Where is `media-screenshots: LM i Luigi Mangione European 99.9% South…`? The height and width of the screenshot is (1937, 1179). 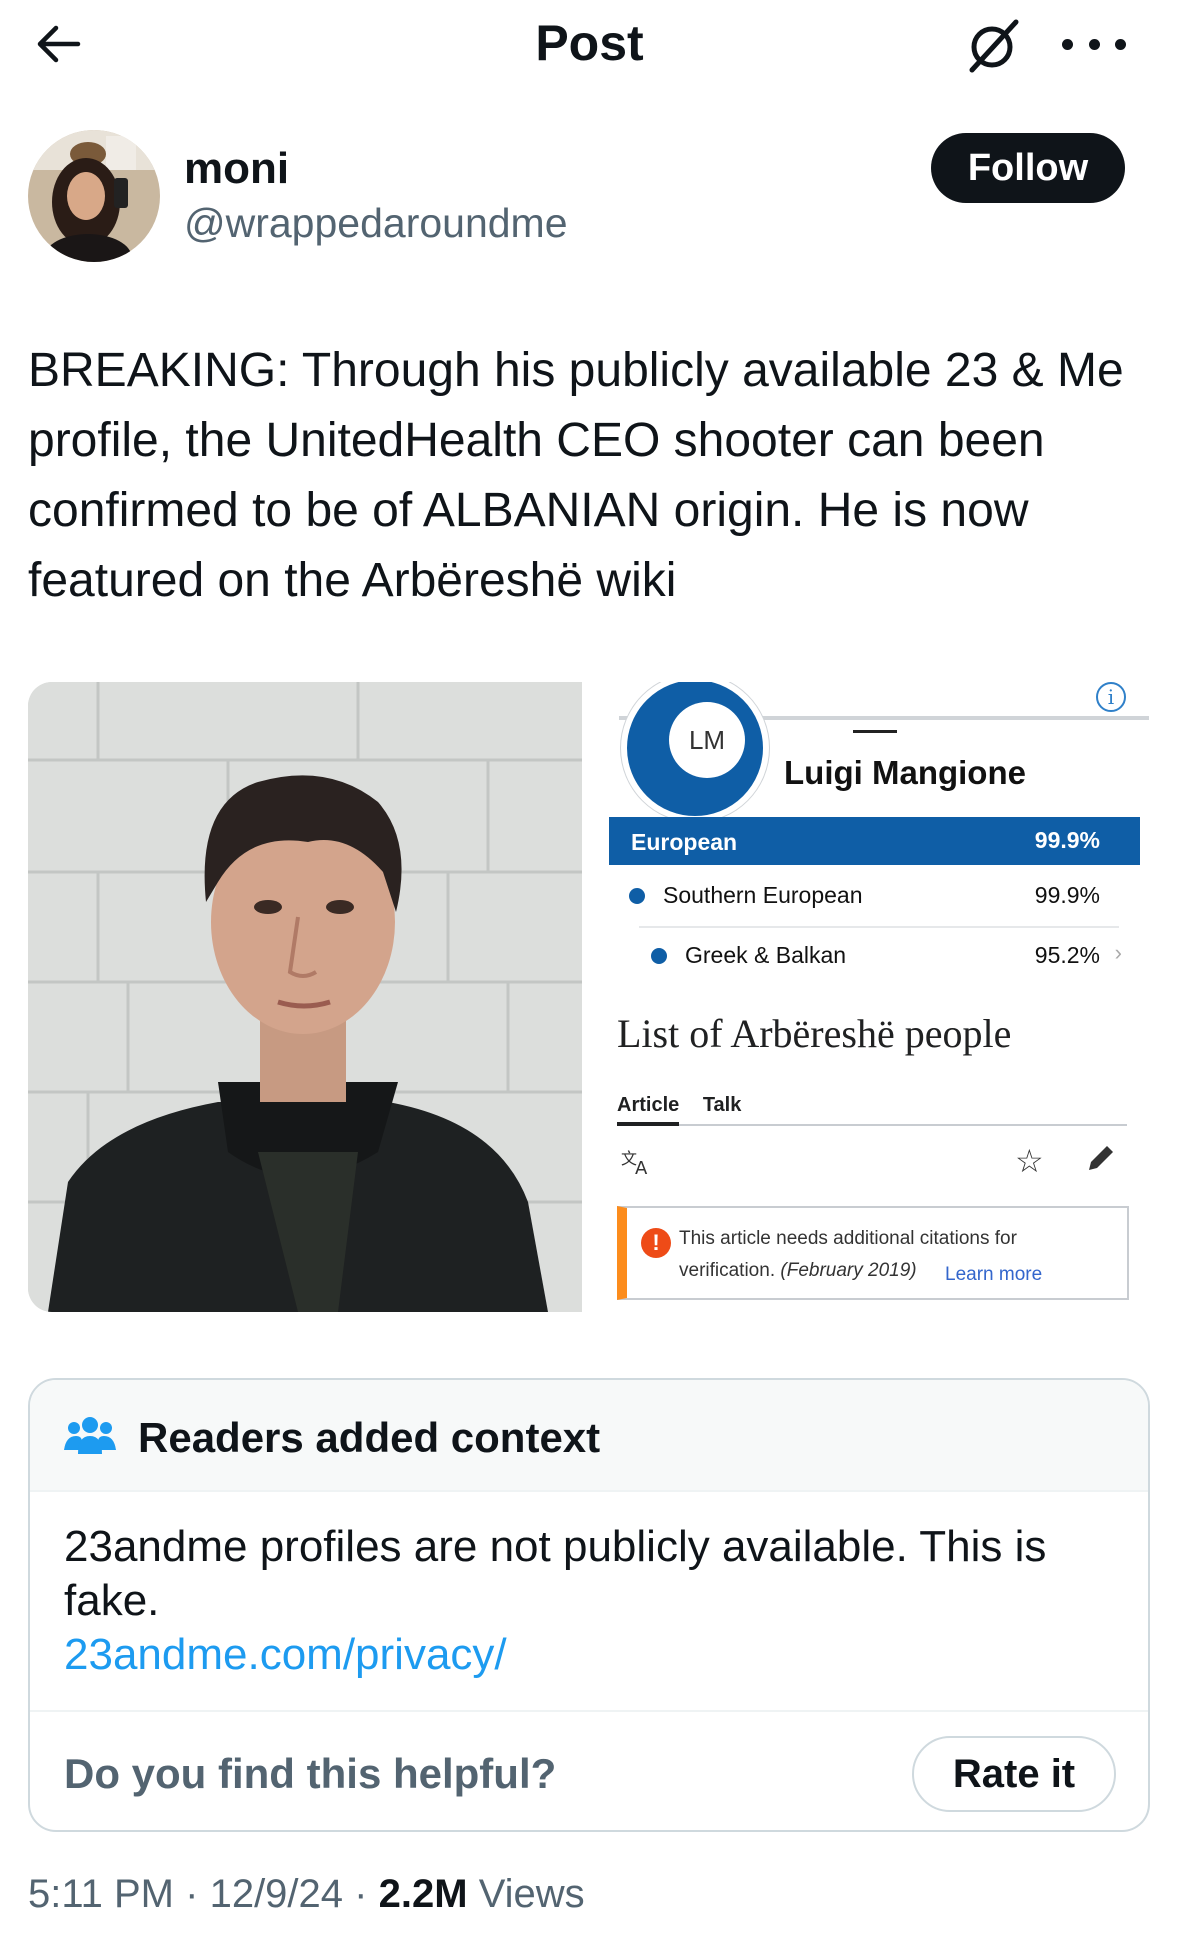 media-screenshots: LM i Luigi Mangione European 99.9% South… is located at coordinates (879, 997).